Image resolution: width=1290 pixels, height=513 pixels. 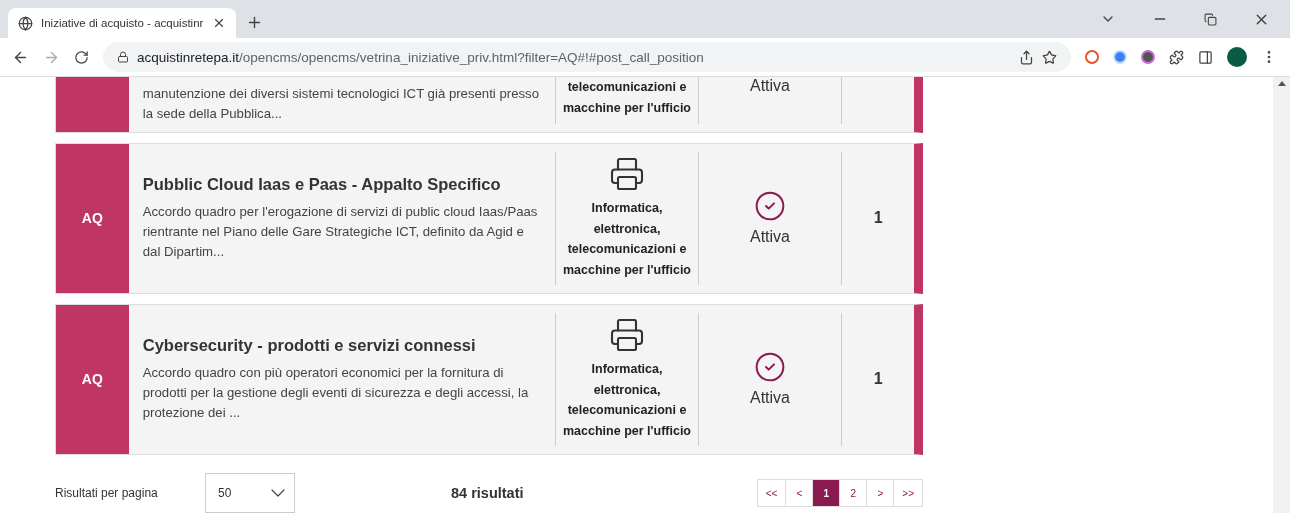 What do you see at coordinates (1210, 19) in the screenshot?
I see `restore-icon` at bounding box center [1210, 19].